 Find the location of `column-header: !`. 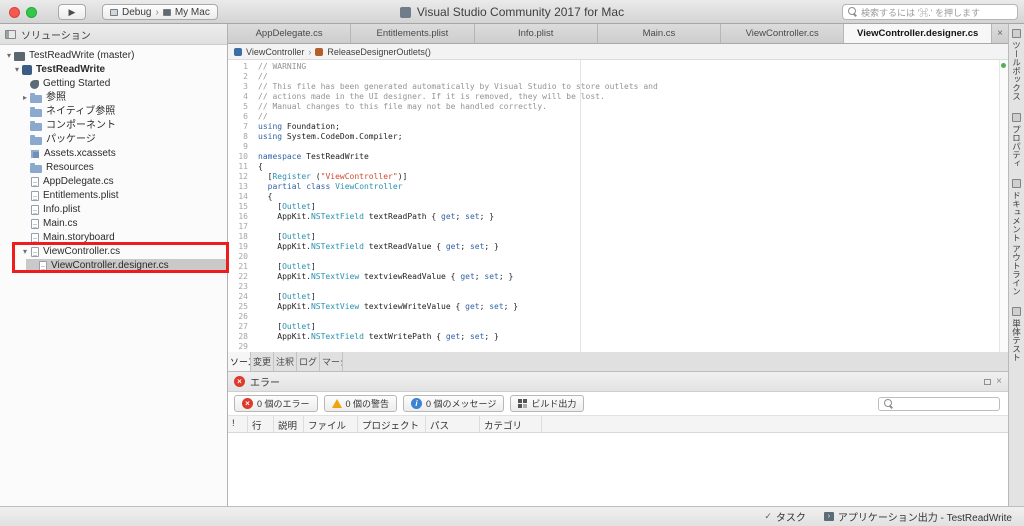

column-header: ! is located at coordinates (238, 424).